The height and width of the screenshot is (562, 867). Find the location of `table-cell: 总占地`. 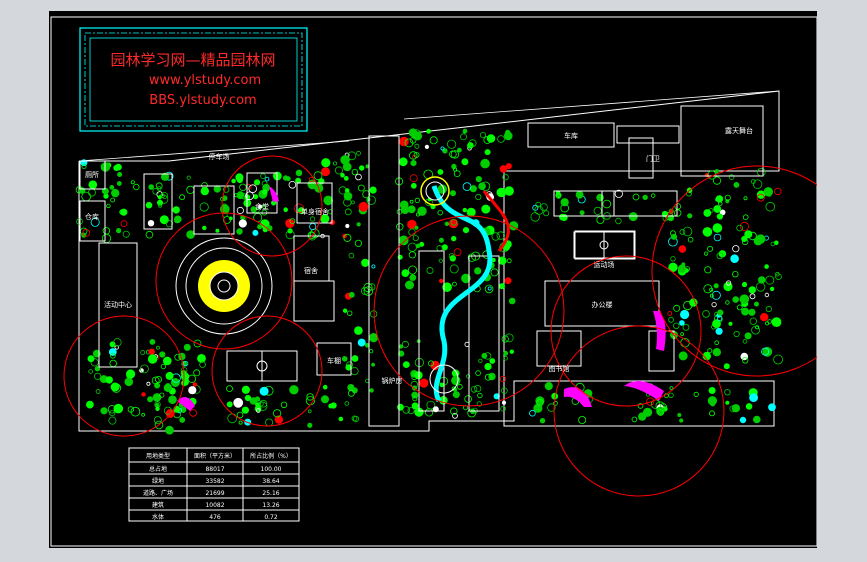

table-cell: 总占地 is located at coordinates (158, 469).